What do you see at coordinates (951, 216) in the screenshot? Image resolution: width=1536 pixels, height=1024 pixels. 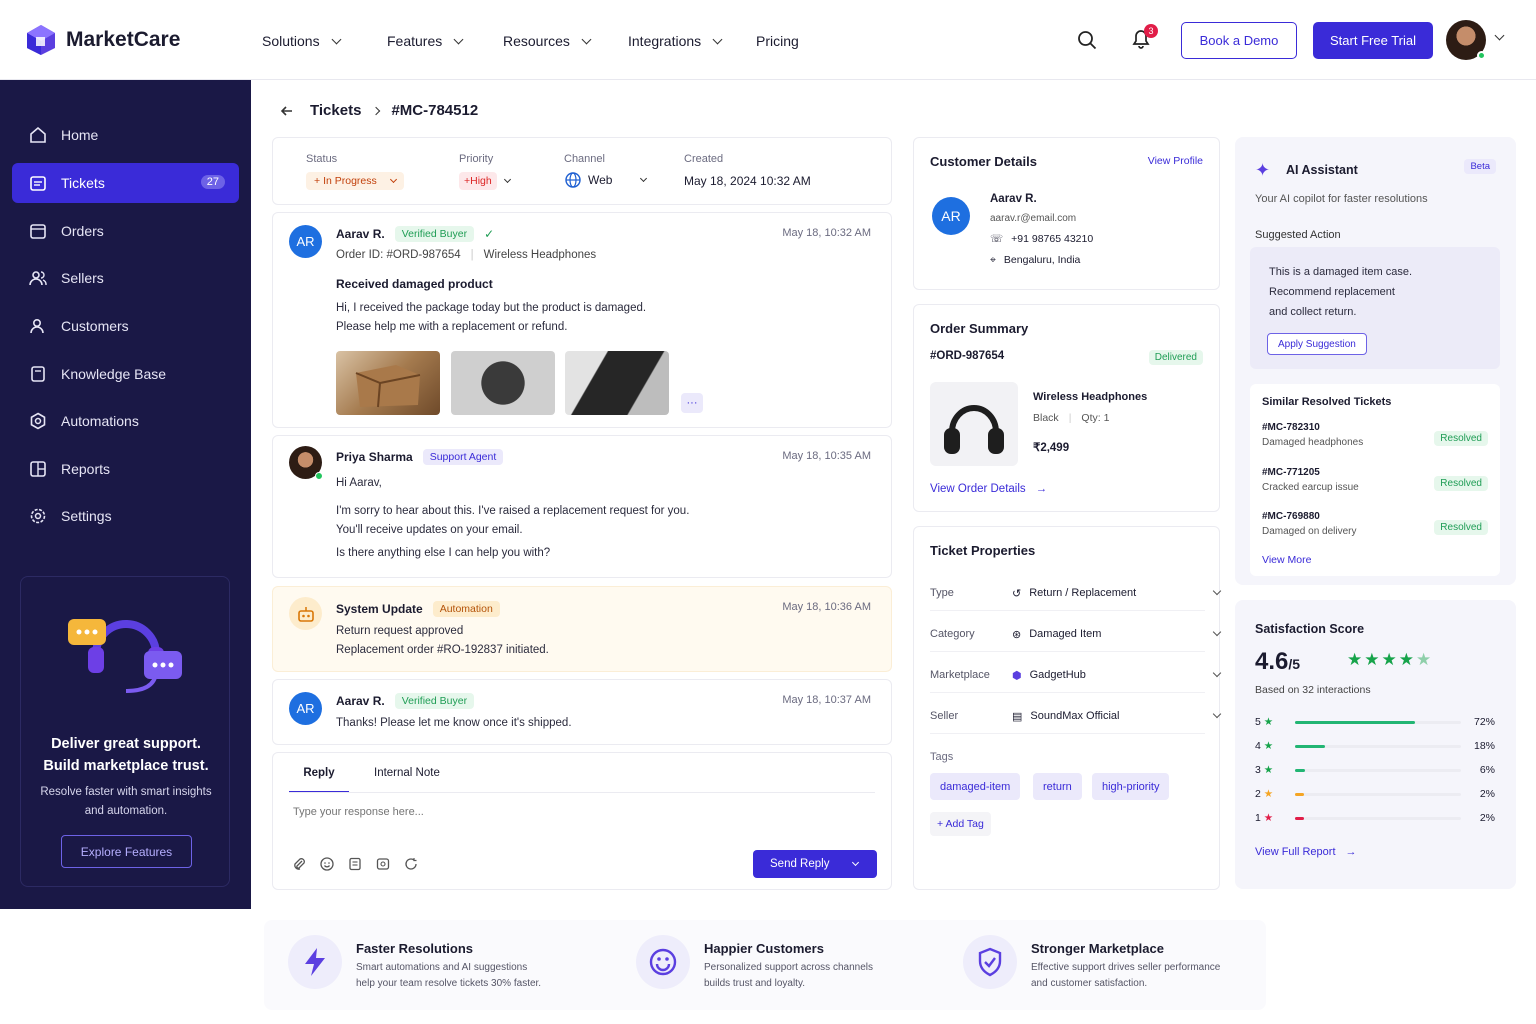 I see `customer-avatar: AR` at bounding box center [951, 216].